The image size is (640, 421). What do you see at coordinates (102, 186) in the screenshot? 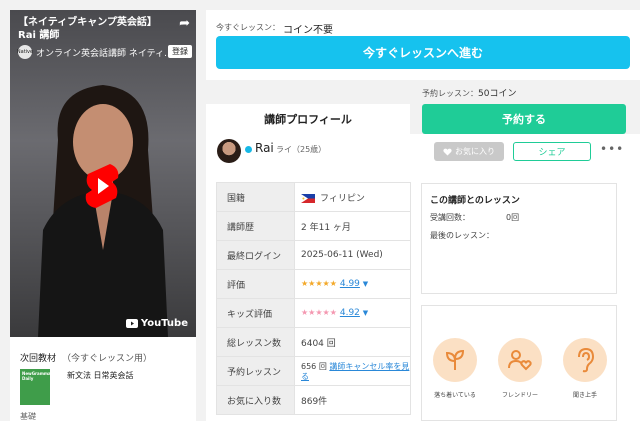
I see `shorts-play-icon` at bounding box center [102, 186].